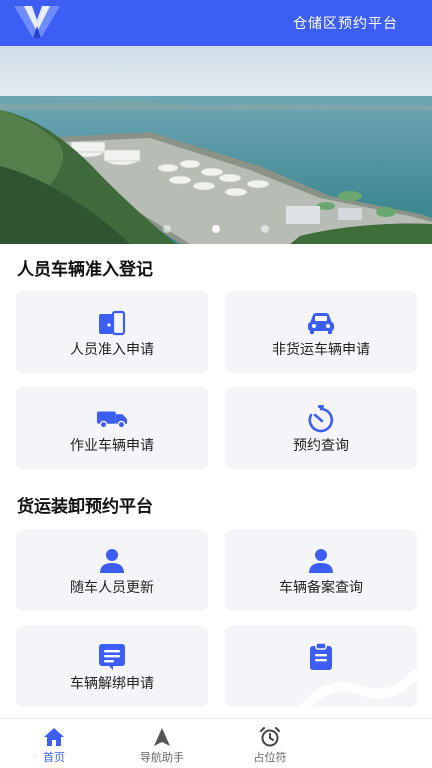  I want to click on card-label: 预约查询, so click(321, 446).